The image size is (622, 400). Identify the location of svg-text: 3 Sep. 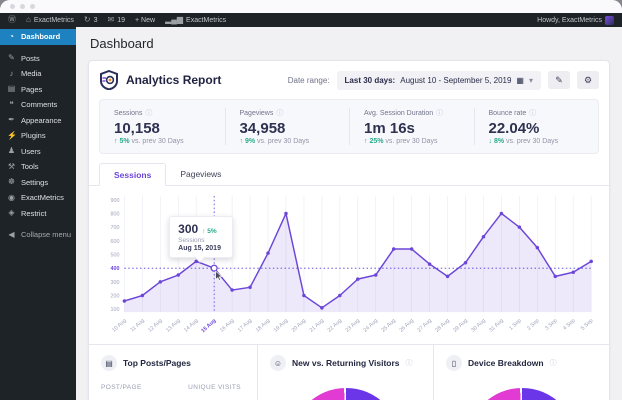
(551, 325).